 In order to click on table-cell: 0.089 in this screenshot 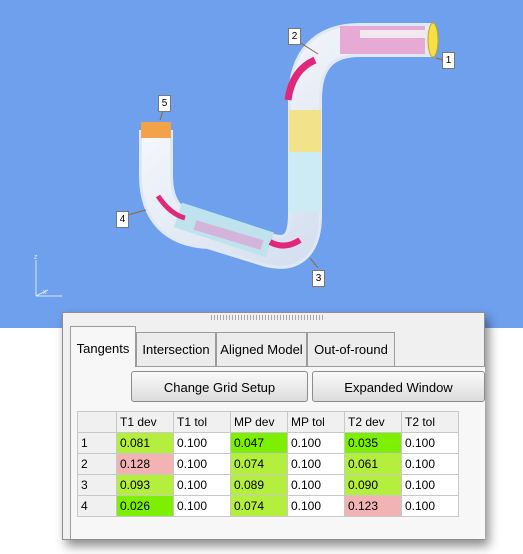, I will do `click(259, 485)`.